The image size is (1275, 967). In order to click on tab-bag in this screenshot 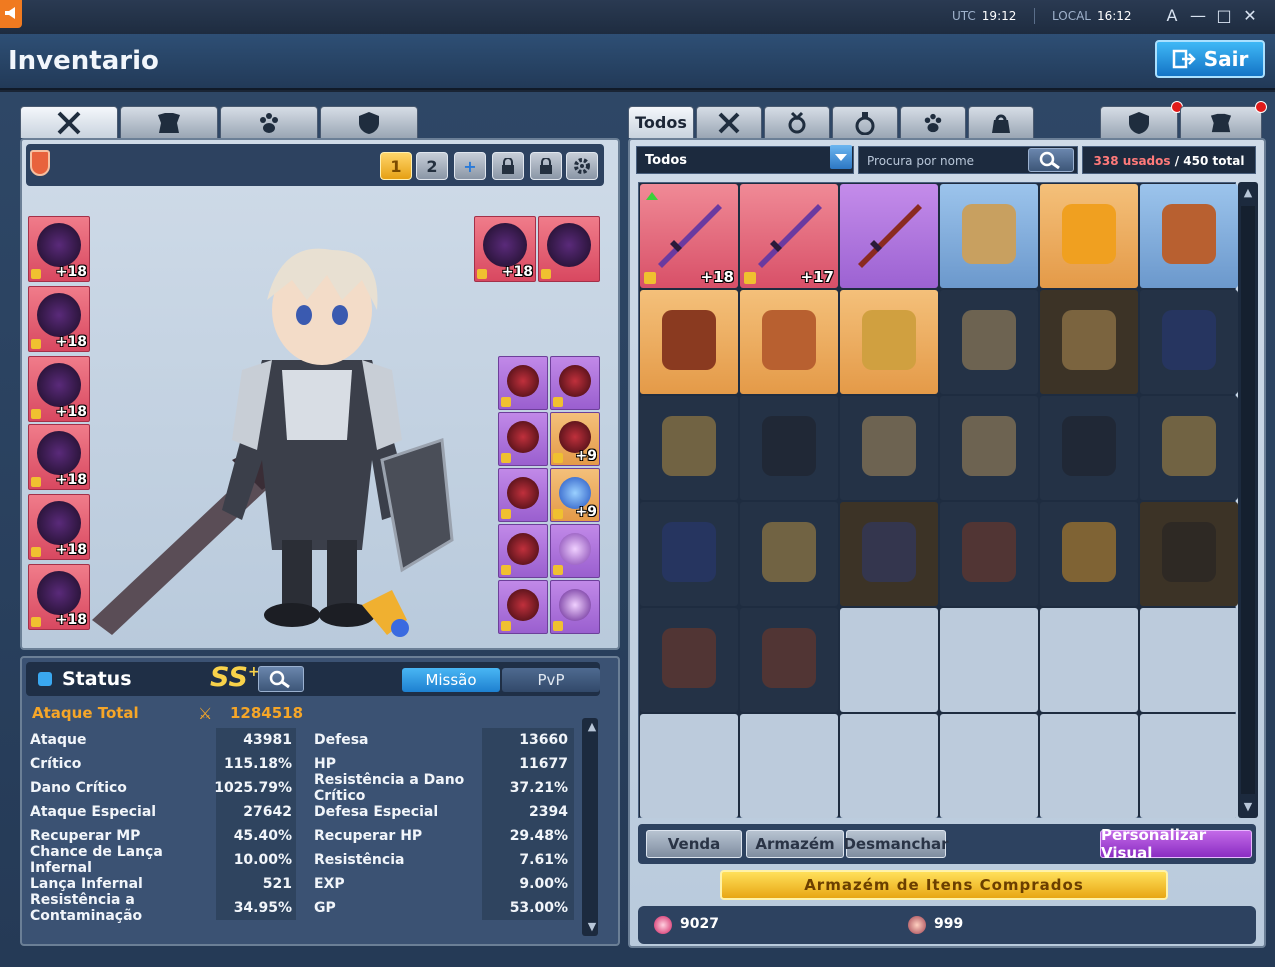, I will do `click(1001, 122)`.